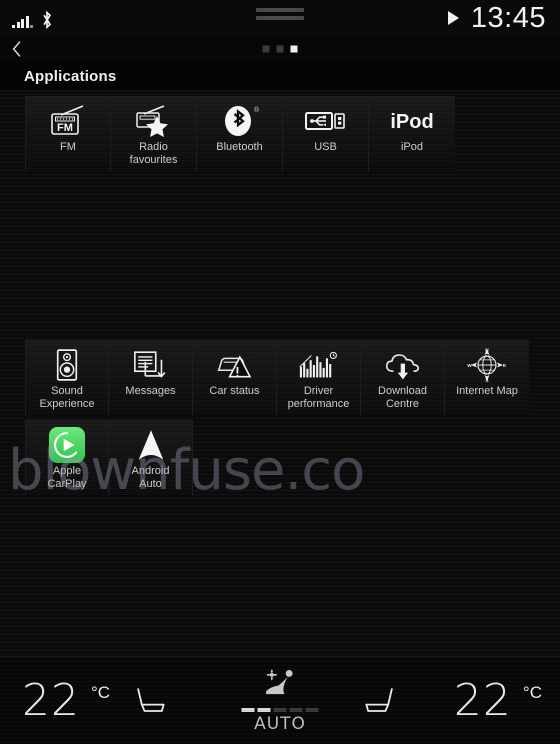  I want to click on passenger-temperature-unit: °C, so click(532, 692).